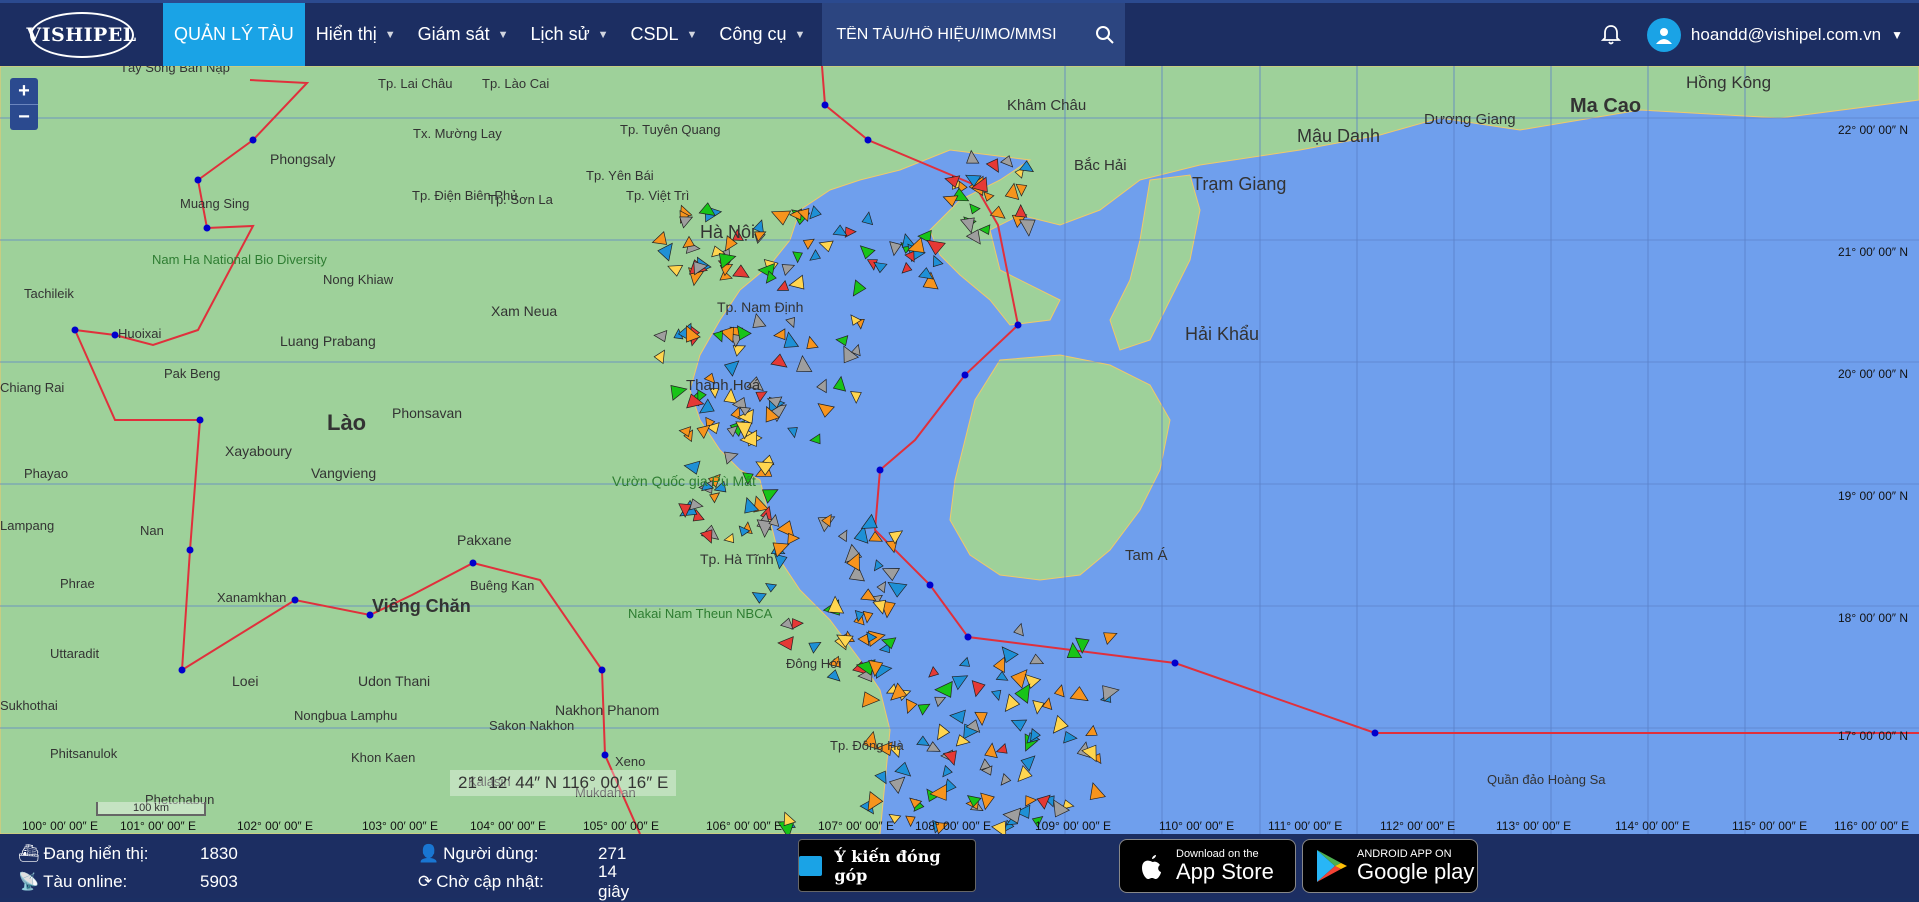 The width and height of the screenshot is (1919, 902). I want to click on nav-giam-sat: Giám sát ▼, so click(463, 34).